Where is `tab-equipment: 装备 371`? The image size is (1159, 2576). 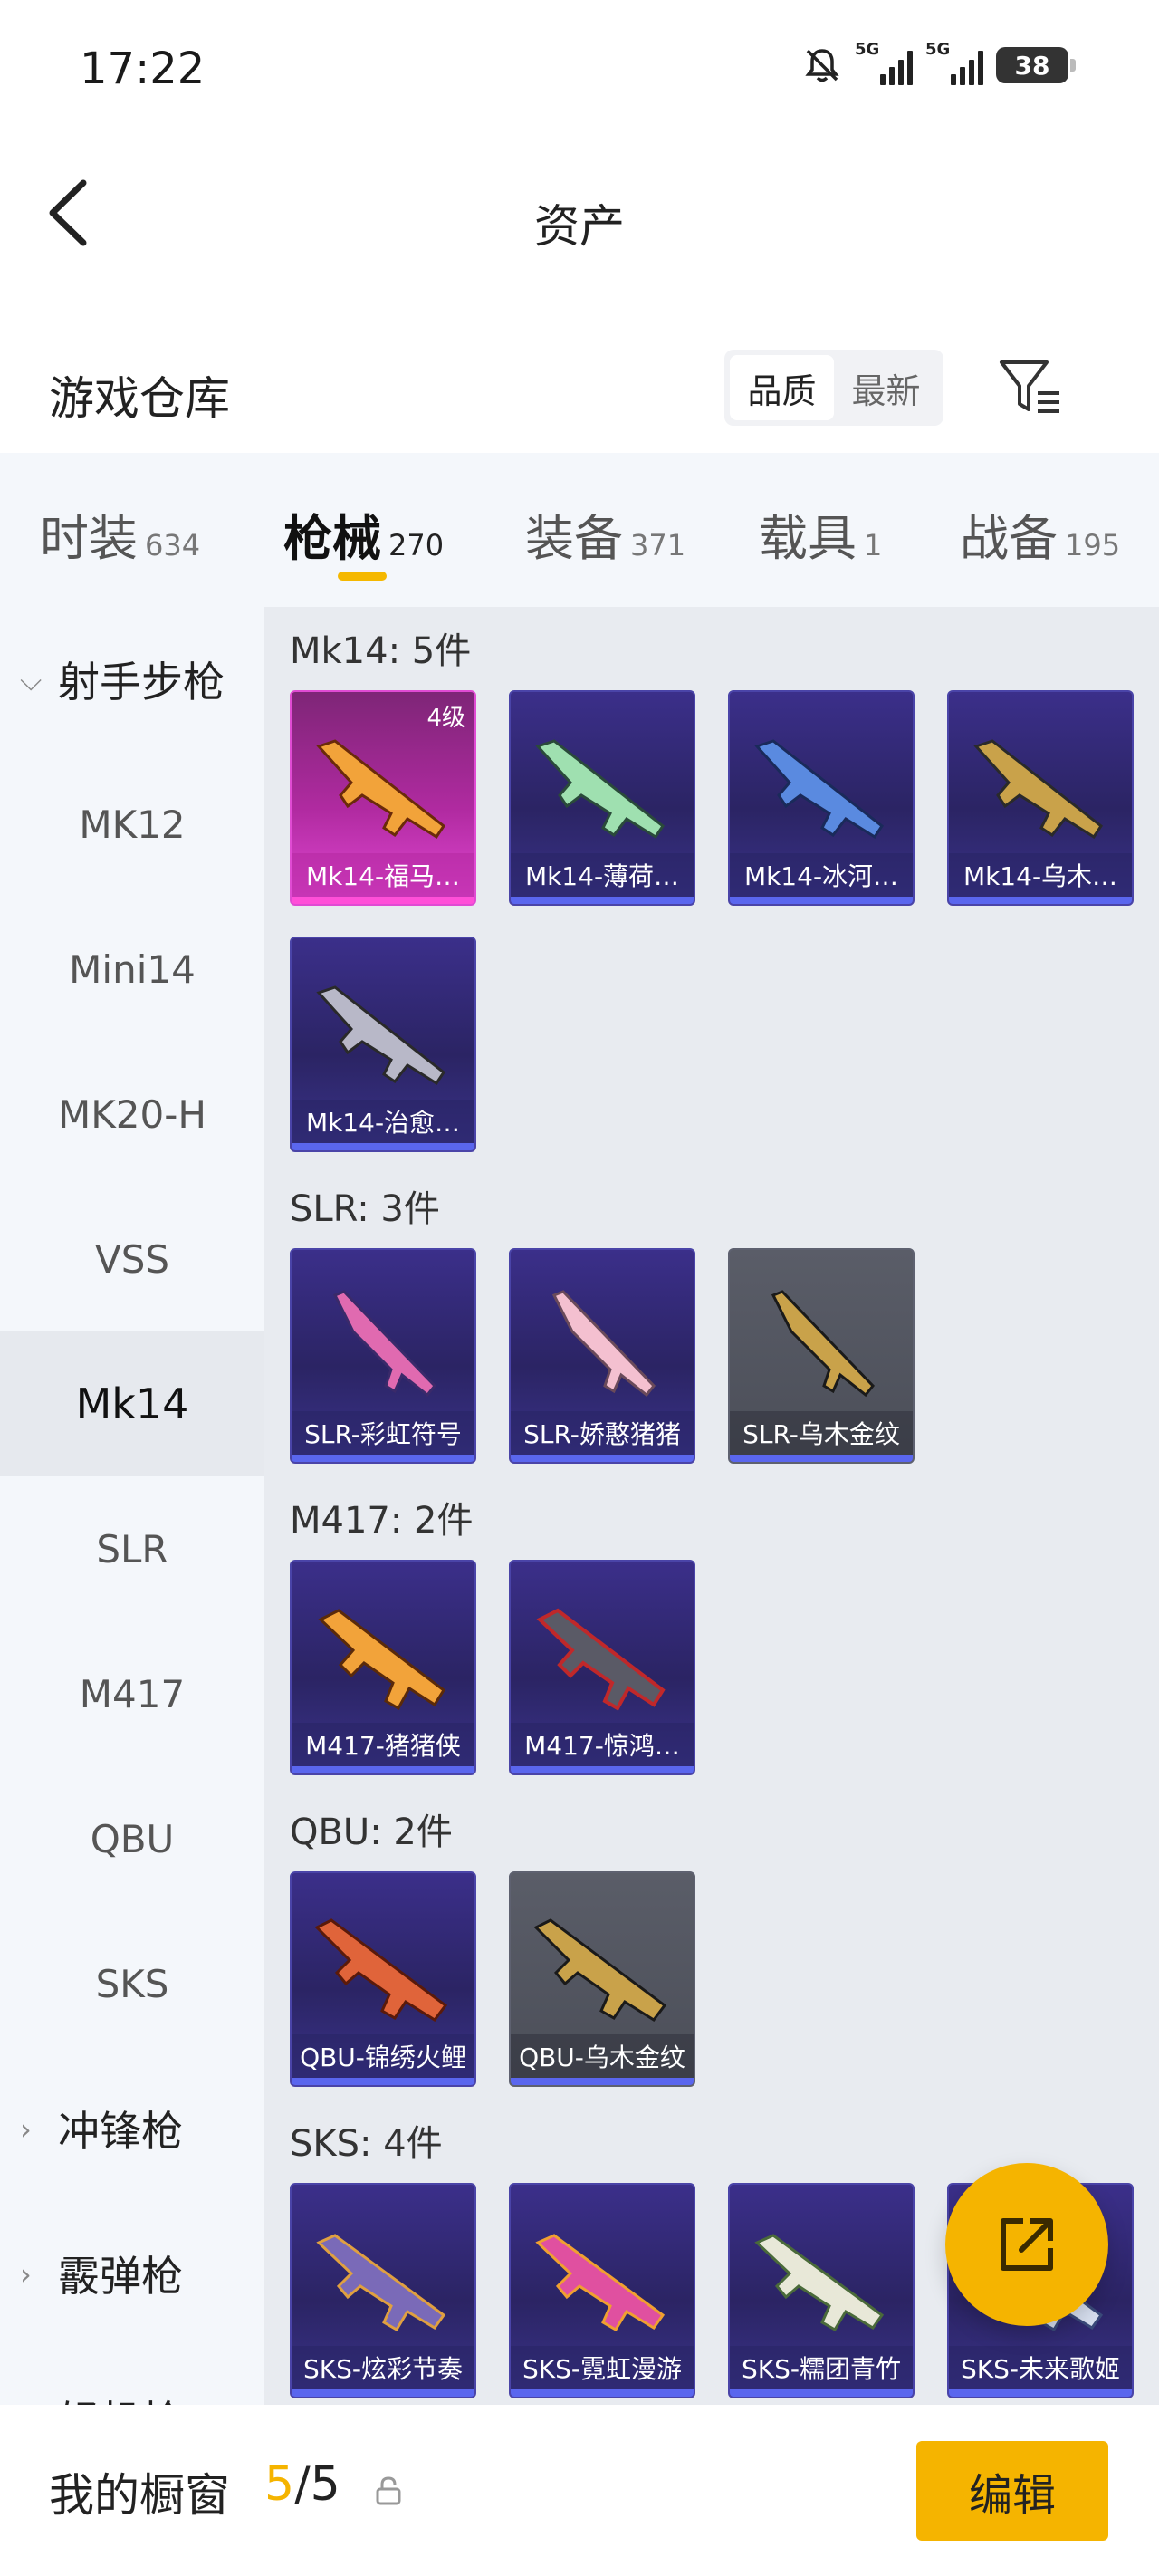
tab-equipment: 装备 371 is located at coordinates (605, 534).